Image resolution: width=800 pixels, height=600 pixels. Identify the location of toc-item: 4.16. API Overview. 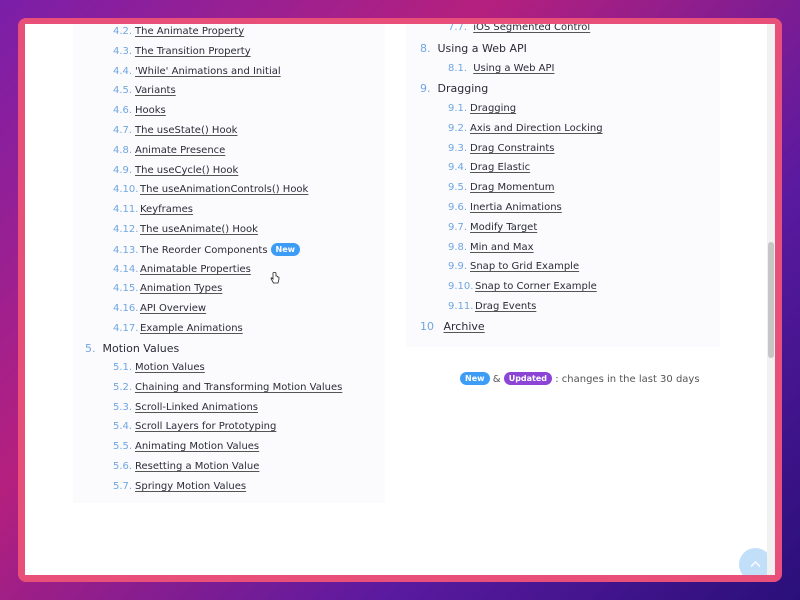
(159, 309).